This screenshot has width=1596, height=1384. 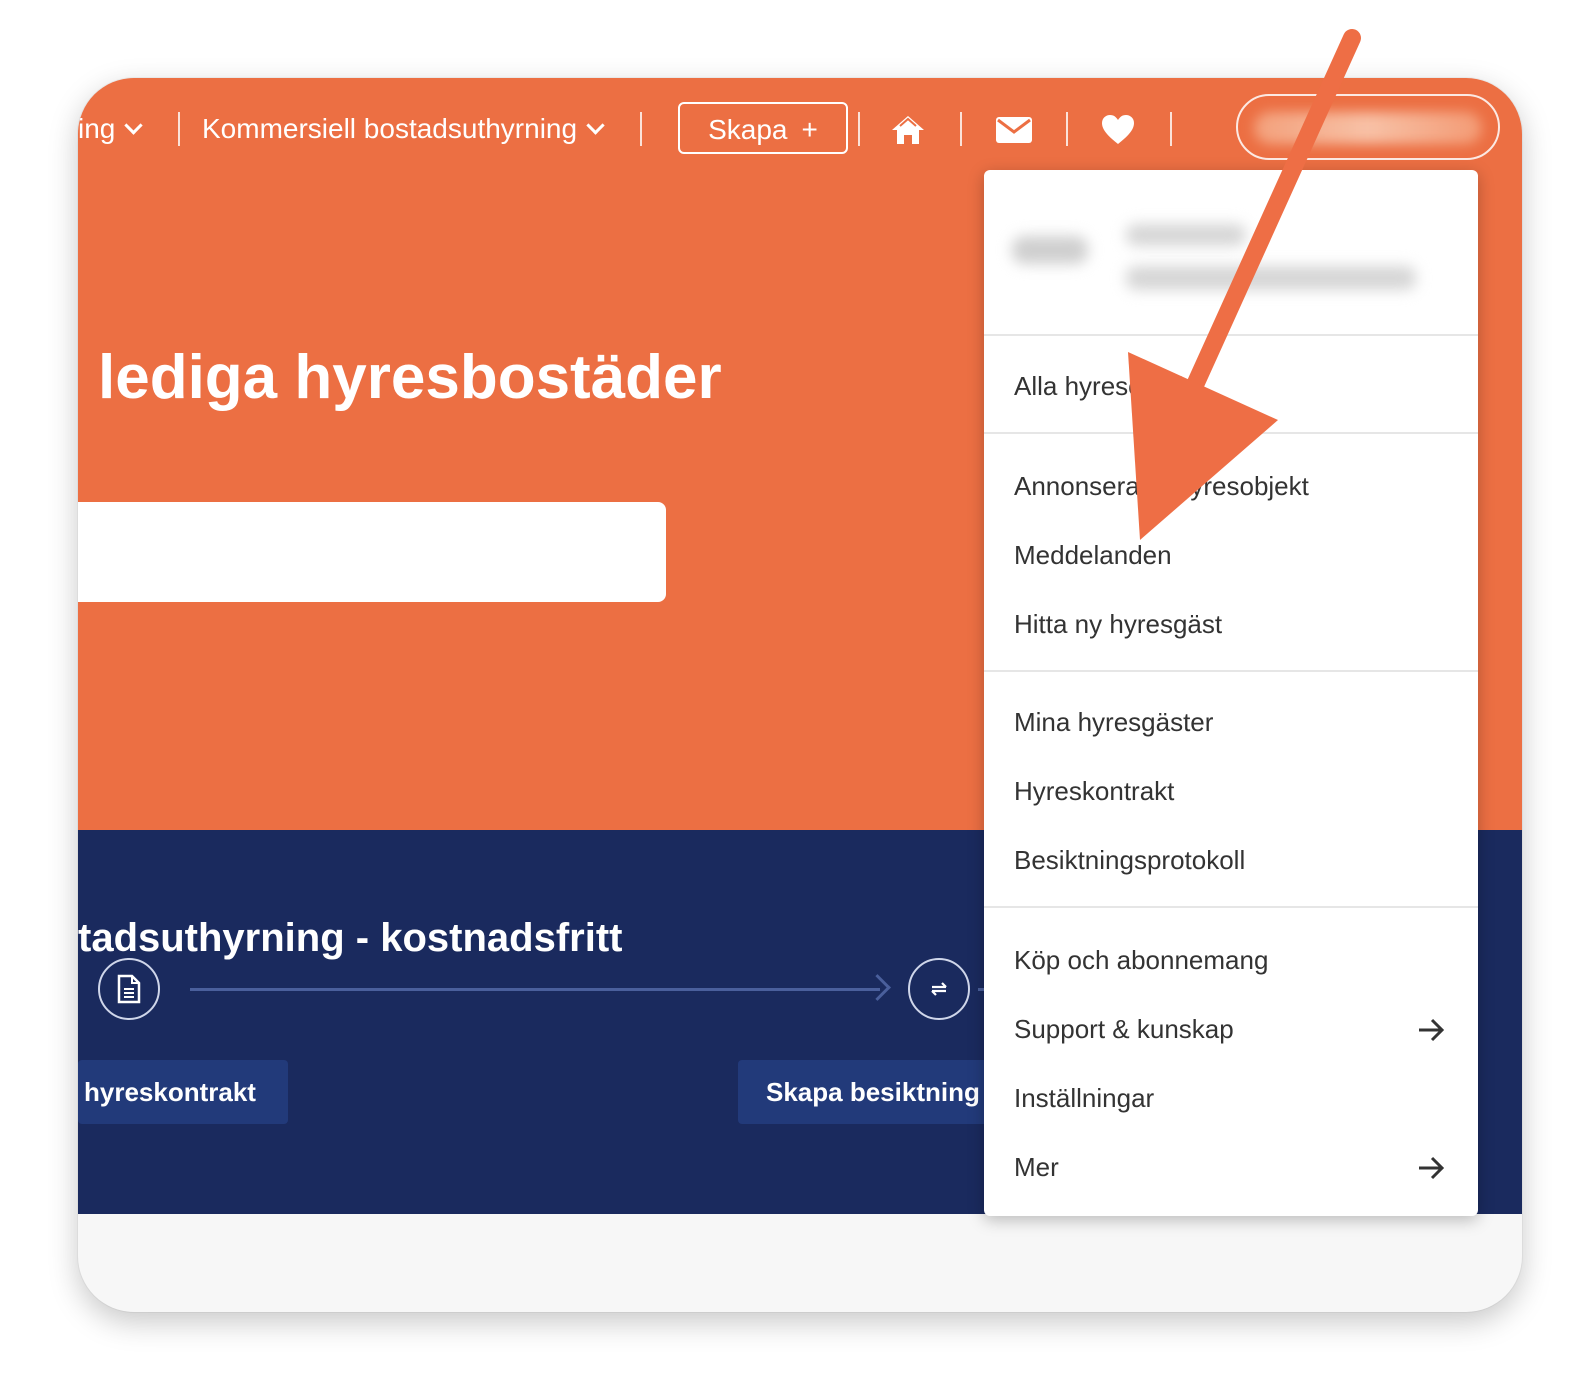 I want to click on search-input, so click(x=372, y=552).